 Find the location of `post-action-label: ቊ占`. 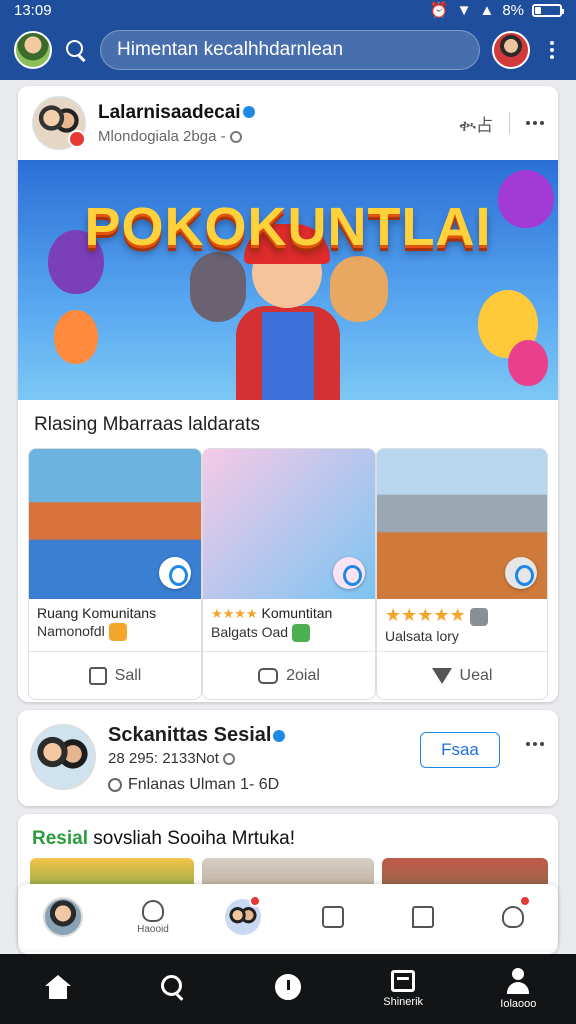

post-action-label: ቊ占 is located at coordinates (476, 123).